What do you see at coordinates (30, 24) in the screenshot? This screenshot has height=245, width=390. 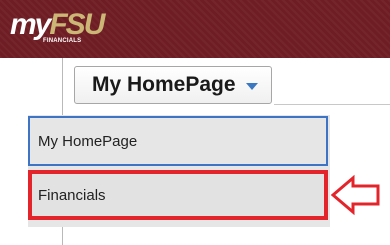 I see `logo-my: my` at bounding box center [30, 24].